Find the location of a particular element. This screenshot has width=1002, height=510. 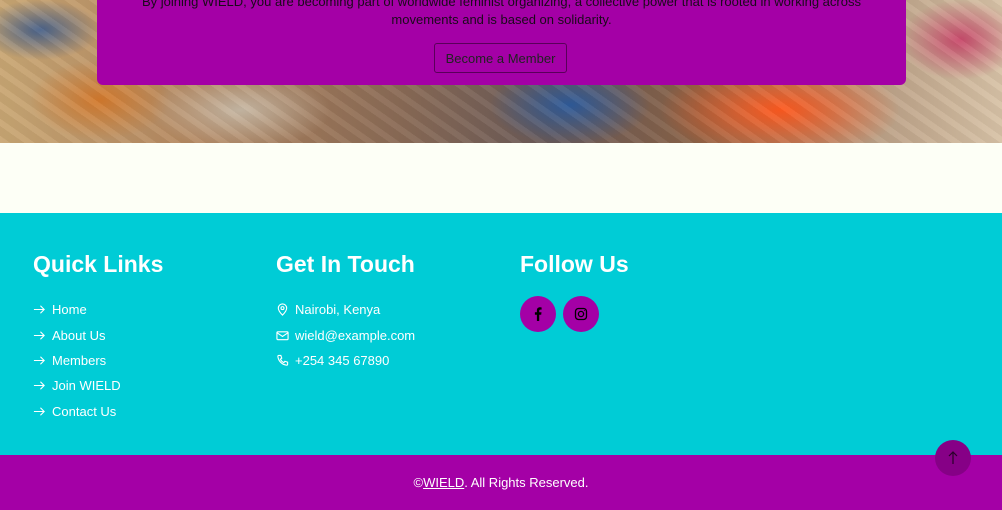

facebook-icon is located at coordinates (538, 314).